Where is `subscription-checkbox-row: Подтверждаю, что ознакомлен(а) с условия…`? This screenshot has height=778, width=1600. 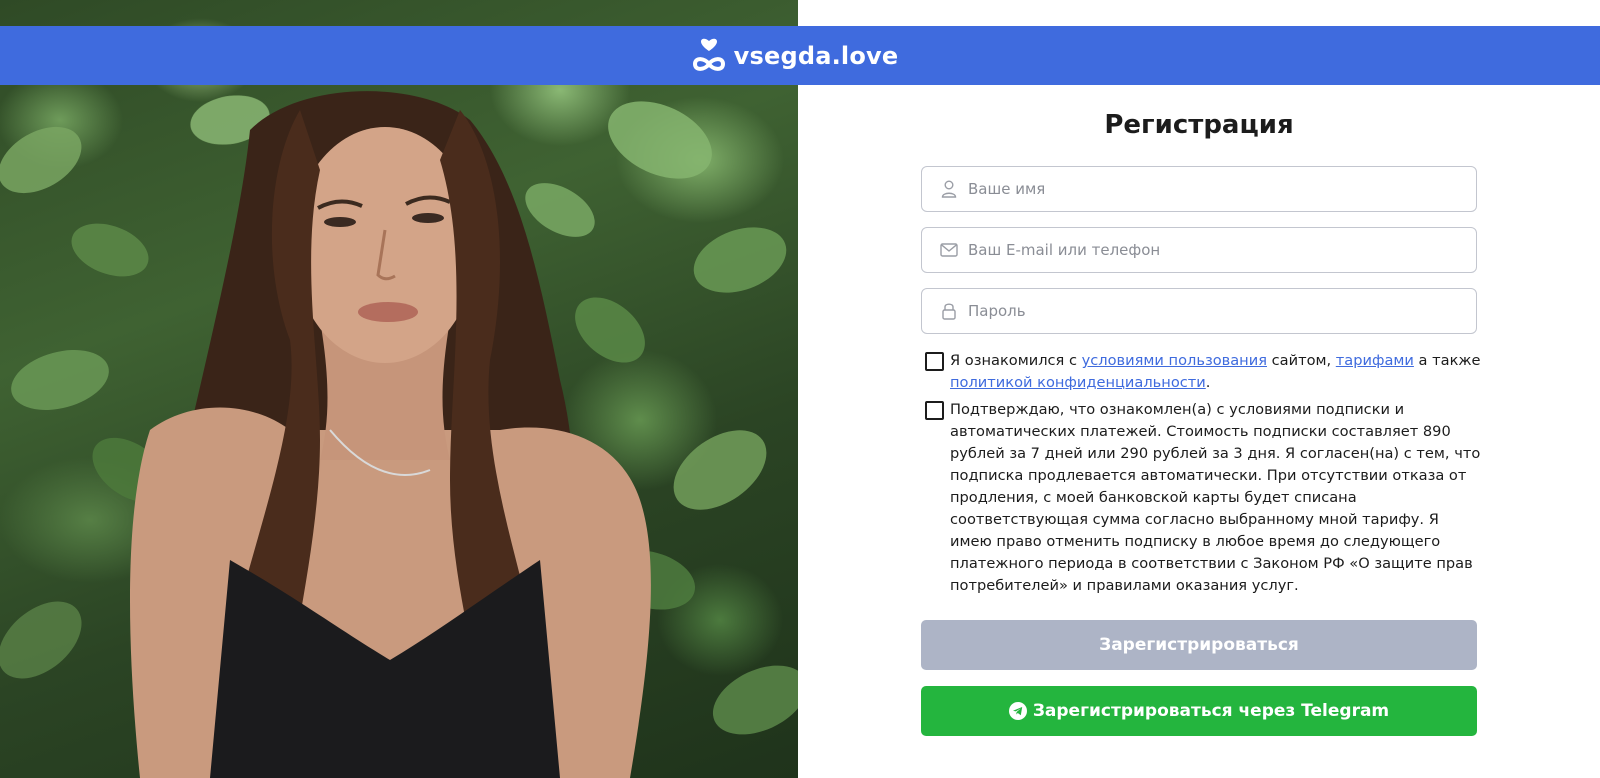 subscription-checkbox-row: Подтверждаю, что ознакомлен(а) с условия… is located at coordinates (1205, 498).